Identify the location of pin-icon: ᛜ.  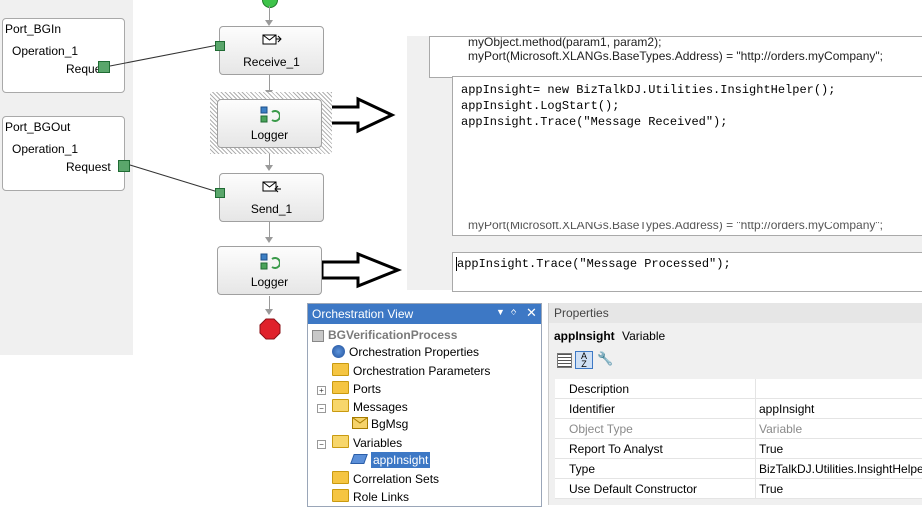
(513, 313).